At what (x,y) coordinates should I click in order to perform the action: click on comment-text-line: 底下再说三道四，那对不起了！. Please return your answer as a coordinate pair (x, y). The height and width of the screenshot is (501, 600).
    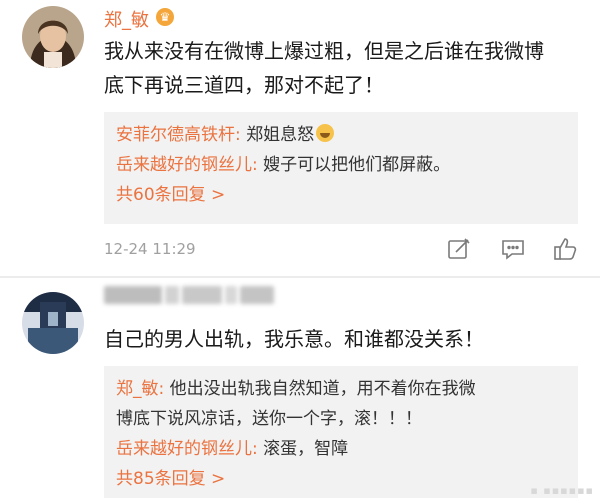
    Looking at the image, I should click on (244, 85).